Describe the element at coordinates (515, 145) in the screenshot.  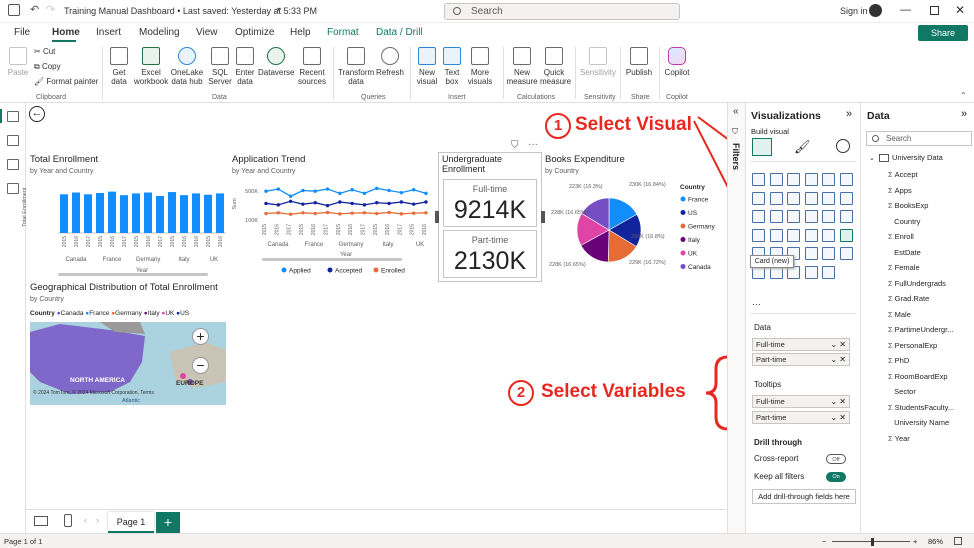
I see `filter-icon: ⛉` at that location.